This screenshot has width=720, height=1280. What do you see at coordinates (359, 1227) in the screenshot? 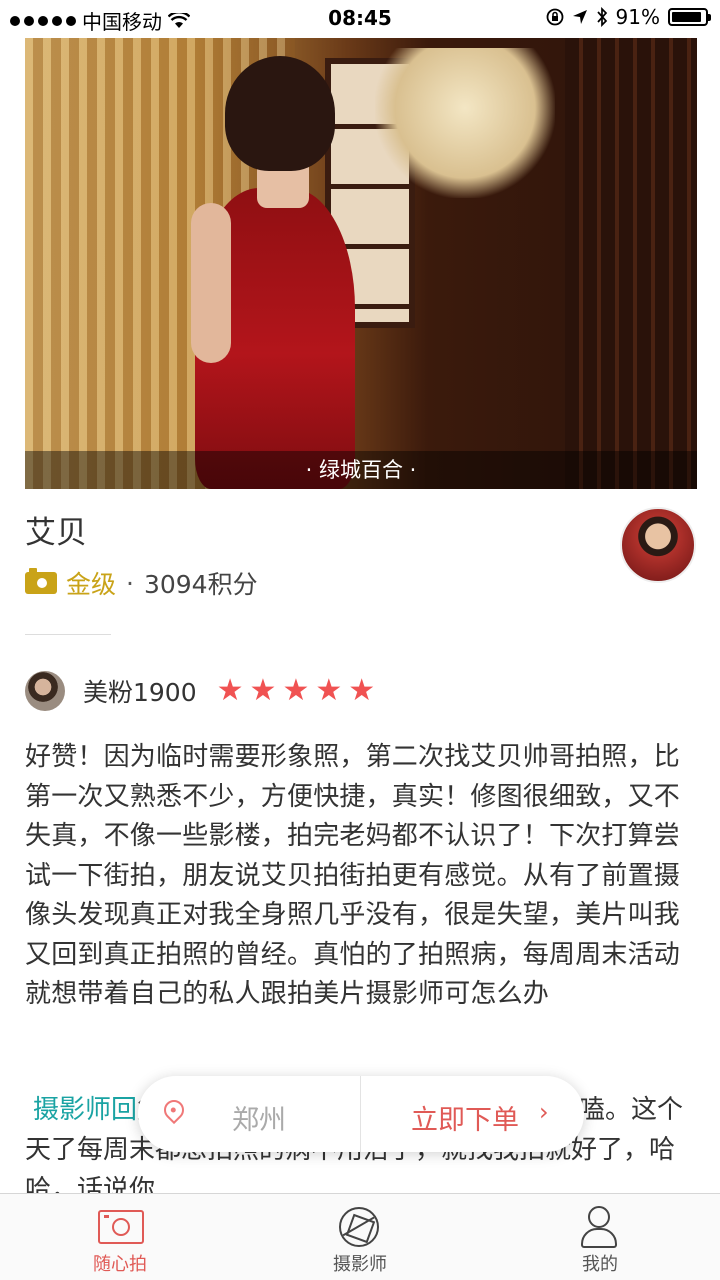
I see `aperture-icon` at bounding box center [359, 1227].